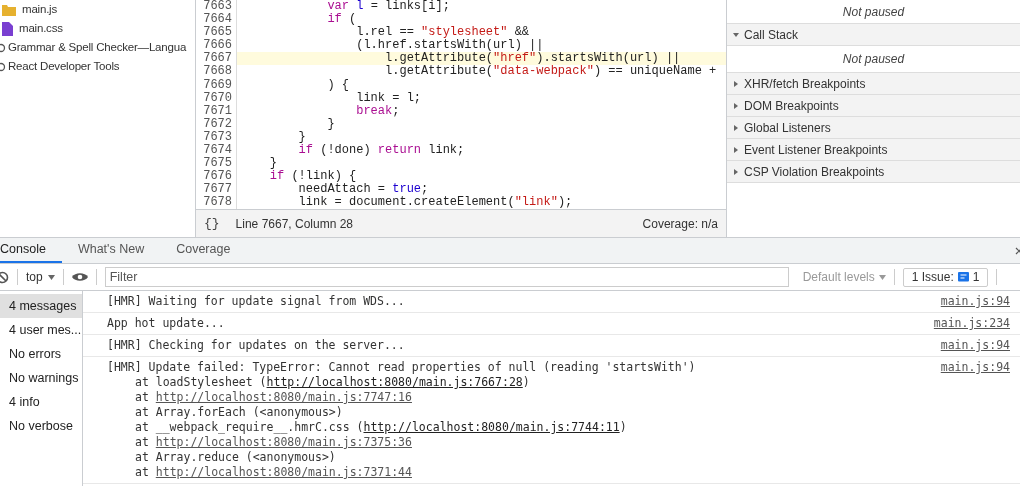 The height and width of the screenshot is (486, 1020). What do you see at coordinates (283, 442) in the screenshot?
I see `source-link: http://localhost:8080/main.js:7375:36` at bounding box center [283, 442].